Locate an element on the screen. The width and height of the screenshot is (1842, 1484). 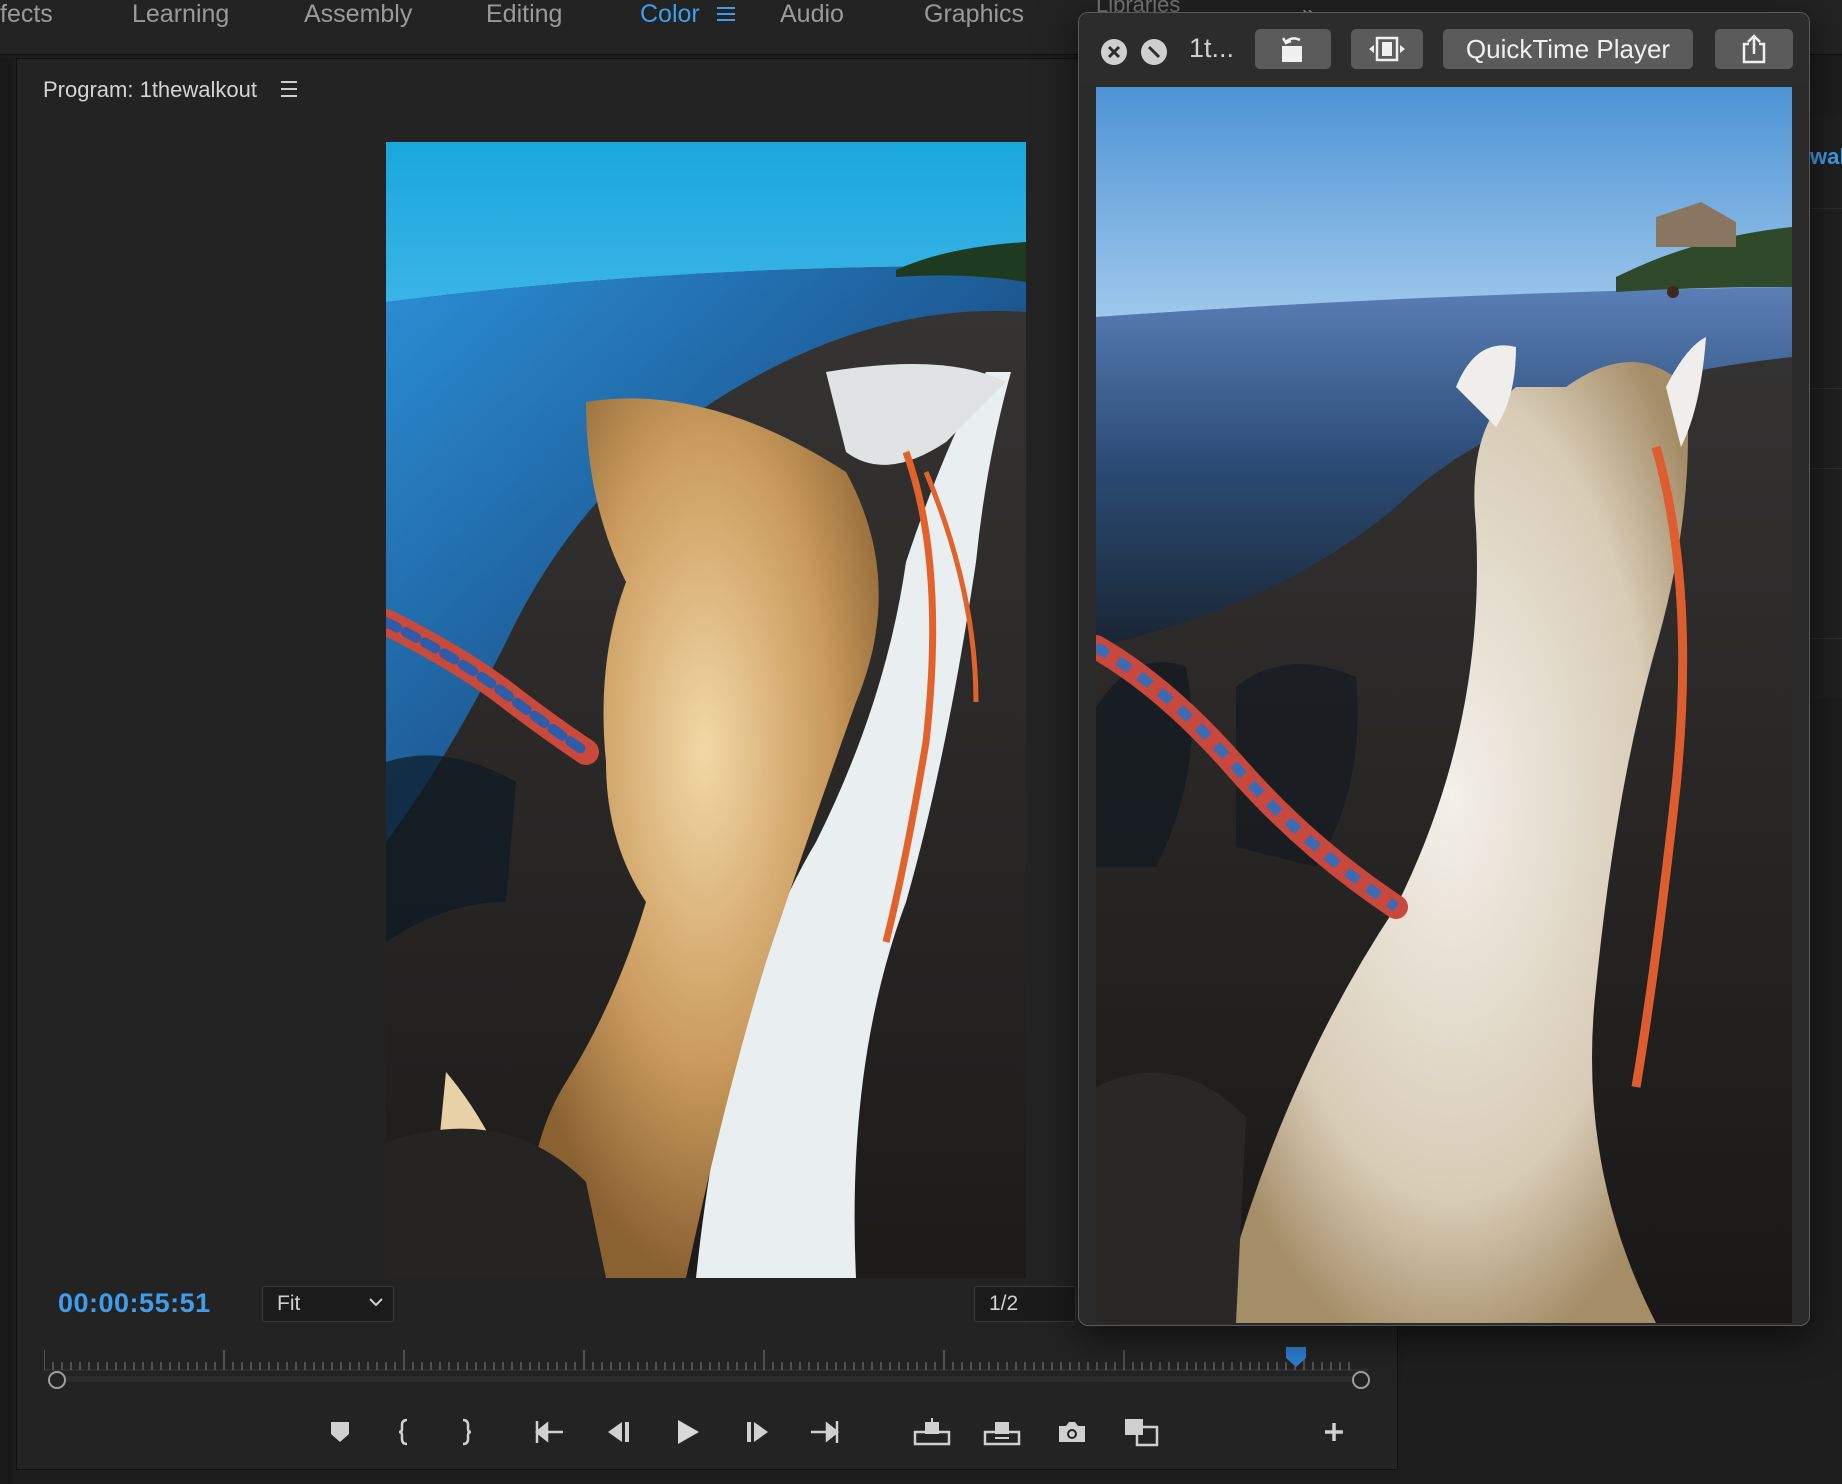
playback-resolution-select: 1/2 is located at coordinates (1025, 1304).